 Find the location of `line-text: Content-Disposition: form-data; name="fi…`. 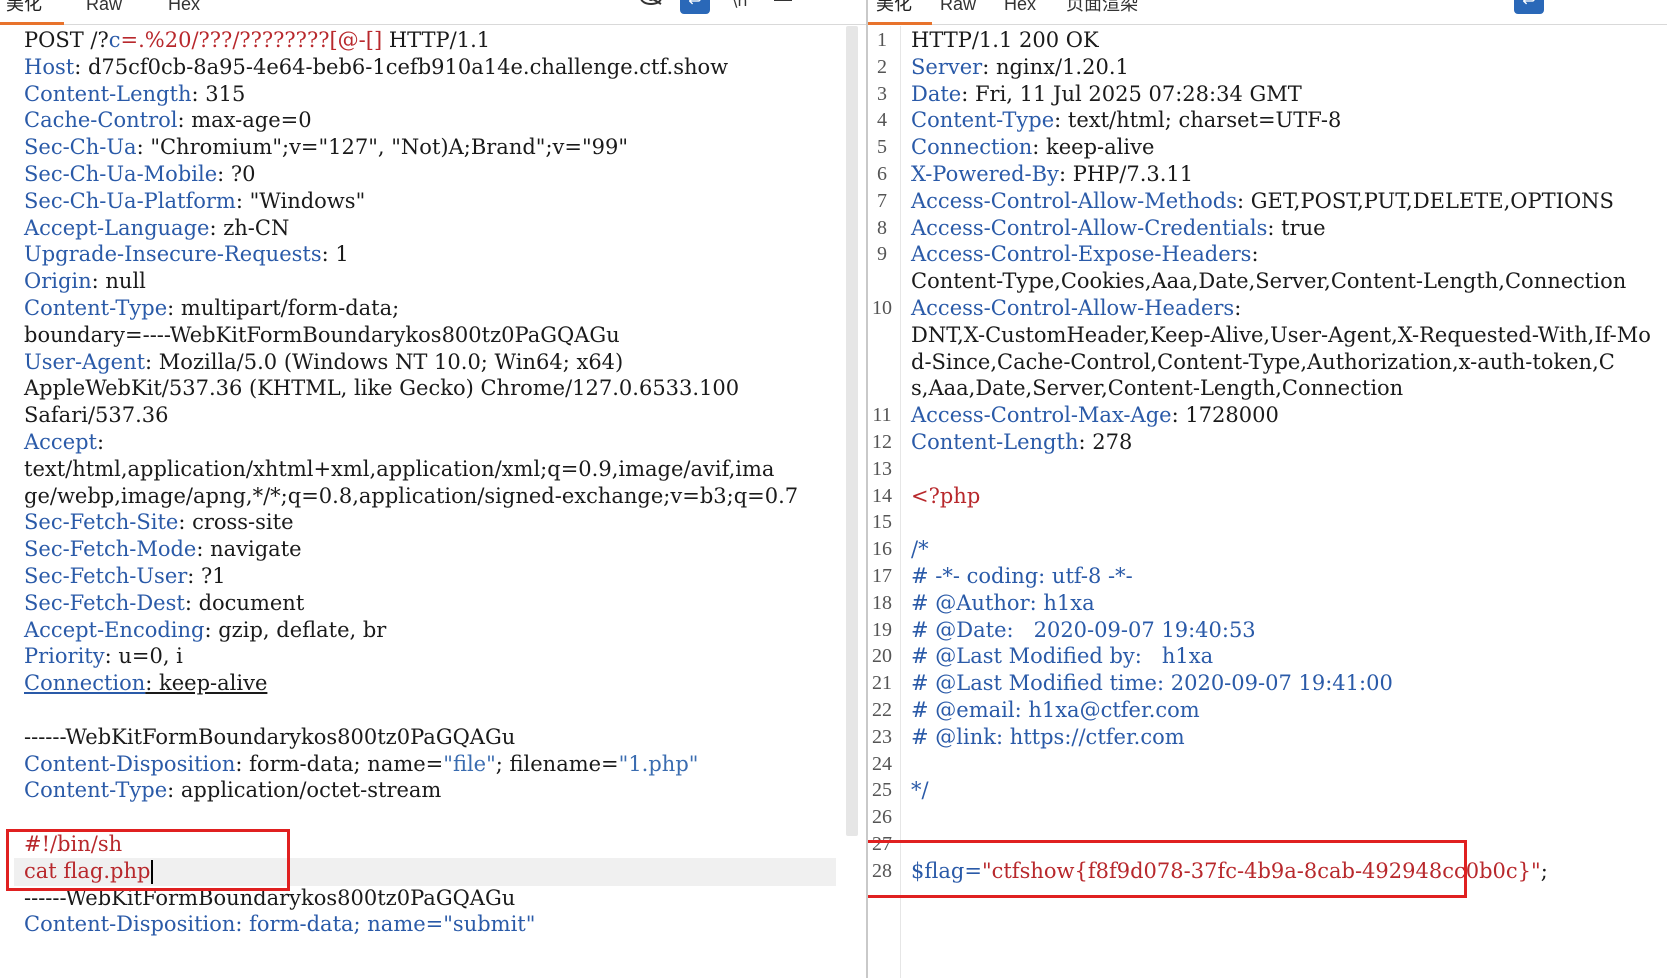

line-text: Content-Disposition: form-data; name="fi… is located at coordinates (361, 764).